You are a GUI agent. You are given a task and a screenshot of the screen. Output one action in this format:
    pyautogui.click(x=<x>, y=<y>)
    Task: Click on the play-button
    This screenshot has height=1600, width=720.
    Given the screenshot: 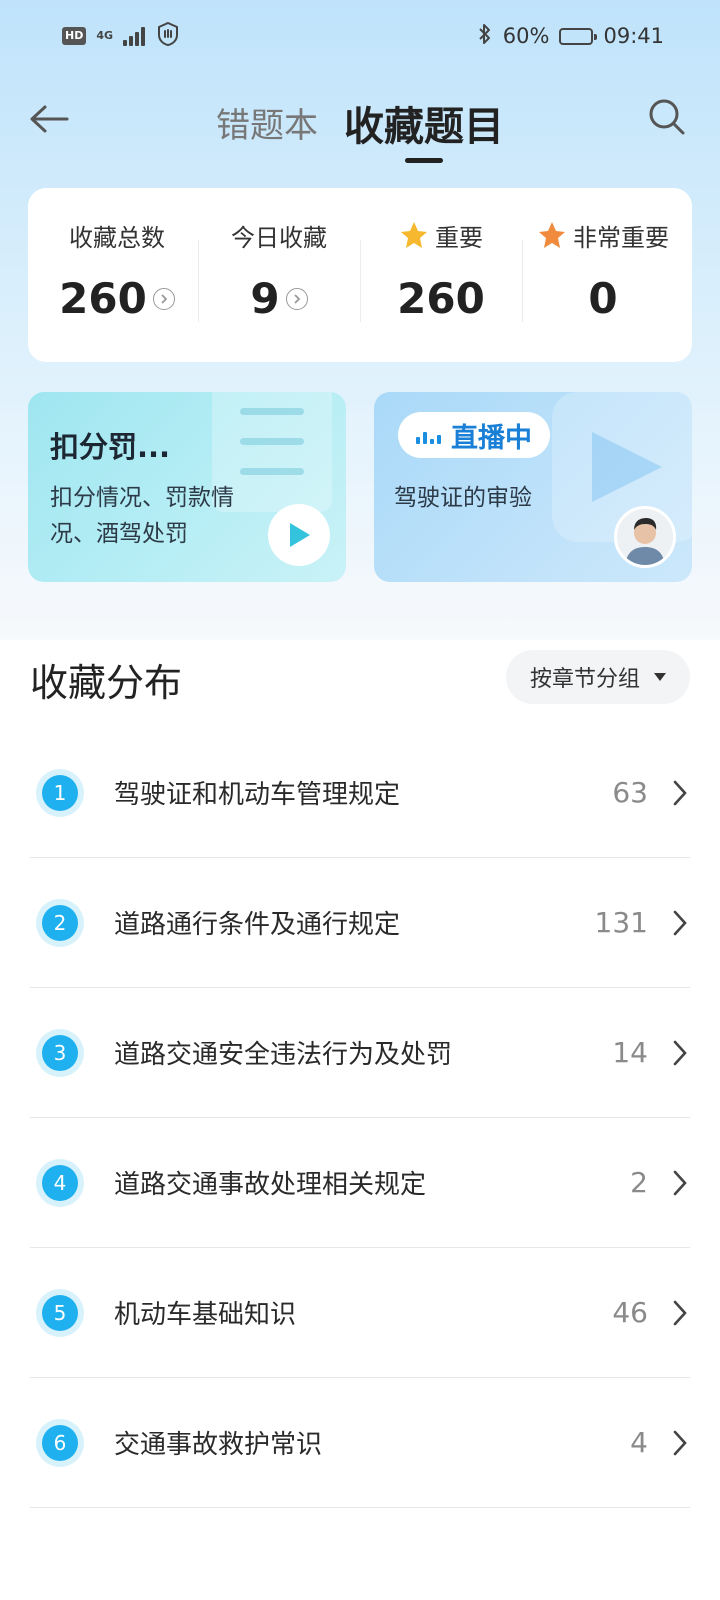 What is the action you would take?
    pyautogui.click(x=299, y=535)
    